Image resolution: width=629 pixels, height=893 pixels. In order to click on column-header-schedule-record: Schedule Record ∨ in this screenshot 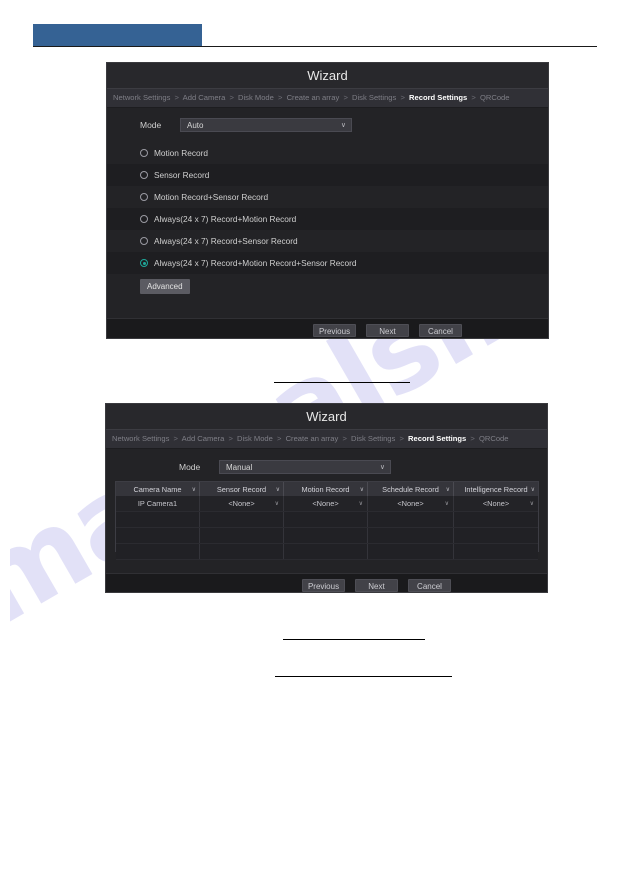, I will do `click(411, 489)`.